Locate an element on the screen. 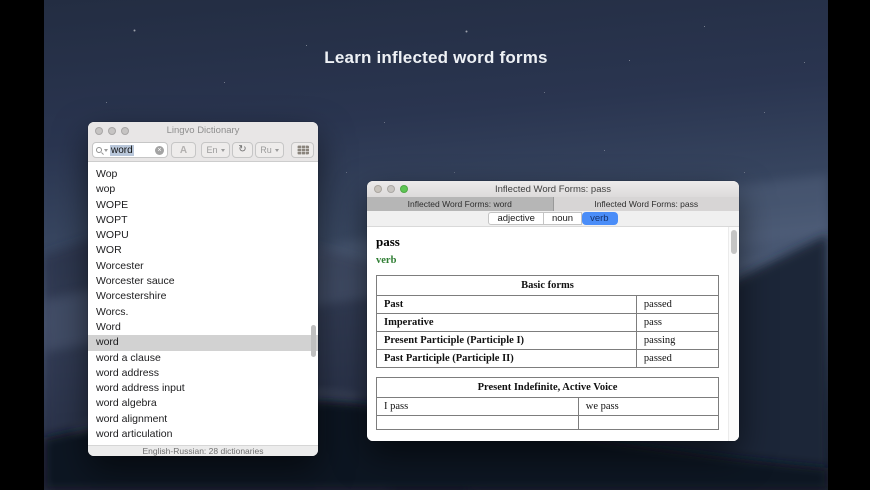  font-size-button: A is located at coordinates (183, 150).